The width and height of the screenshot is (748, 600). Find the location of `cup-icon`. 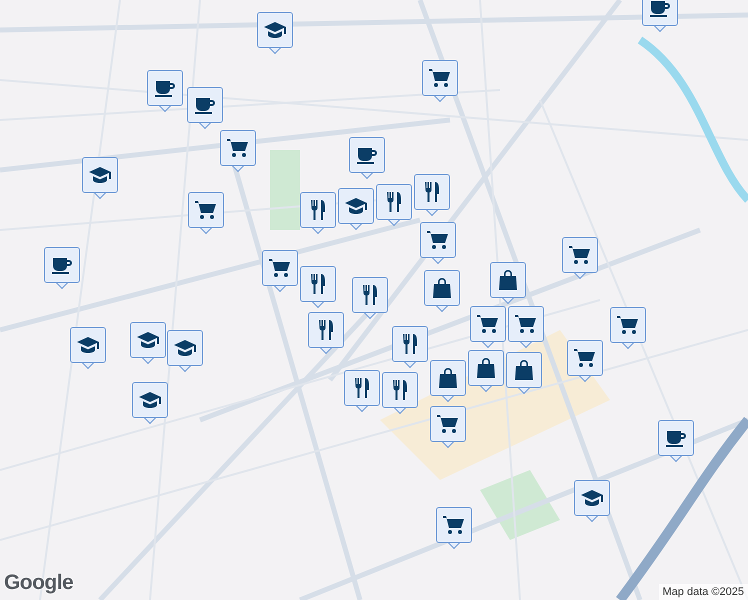

cup-icon is located at coordinates (660, 10).